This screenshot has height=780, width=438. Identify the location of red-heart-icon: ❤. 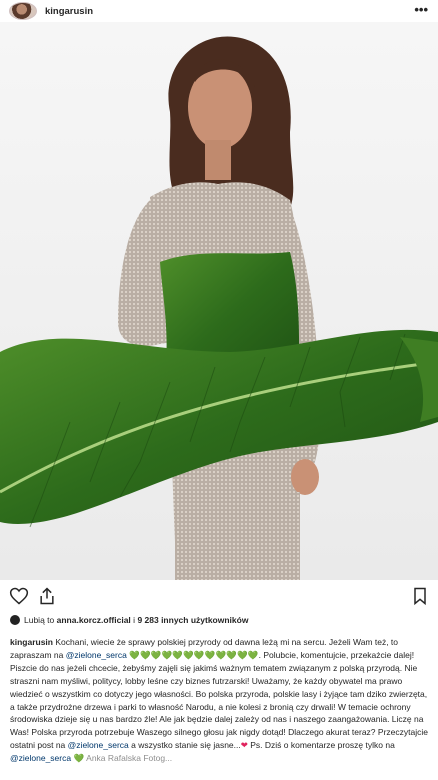
(244, 745).